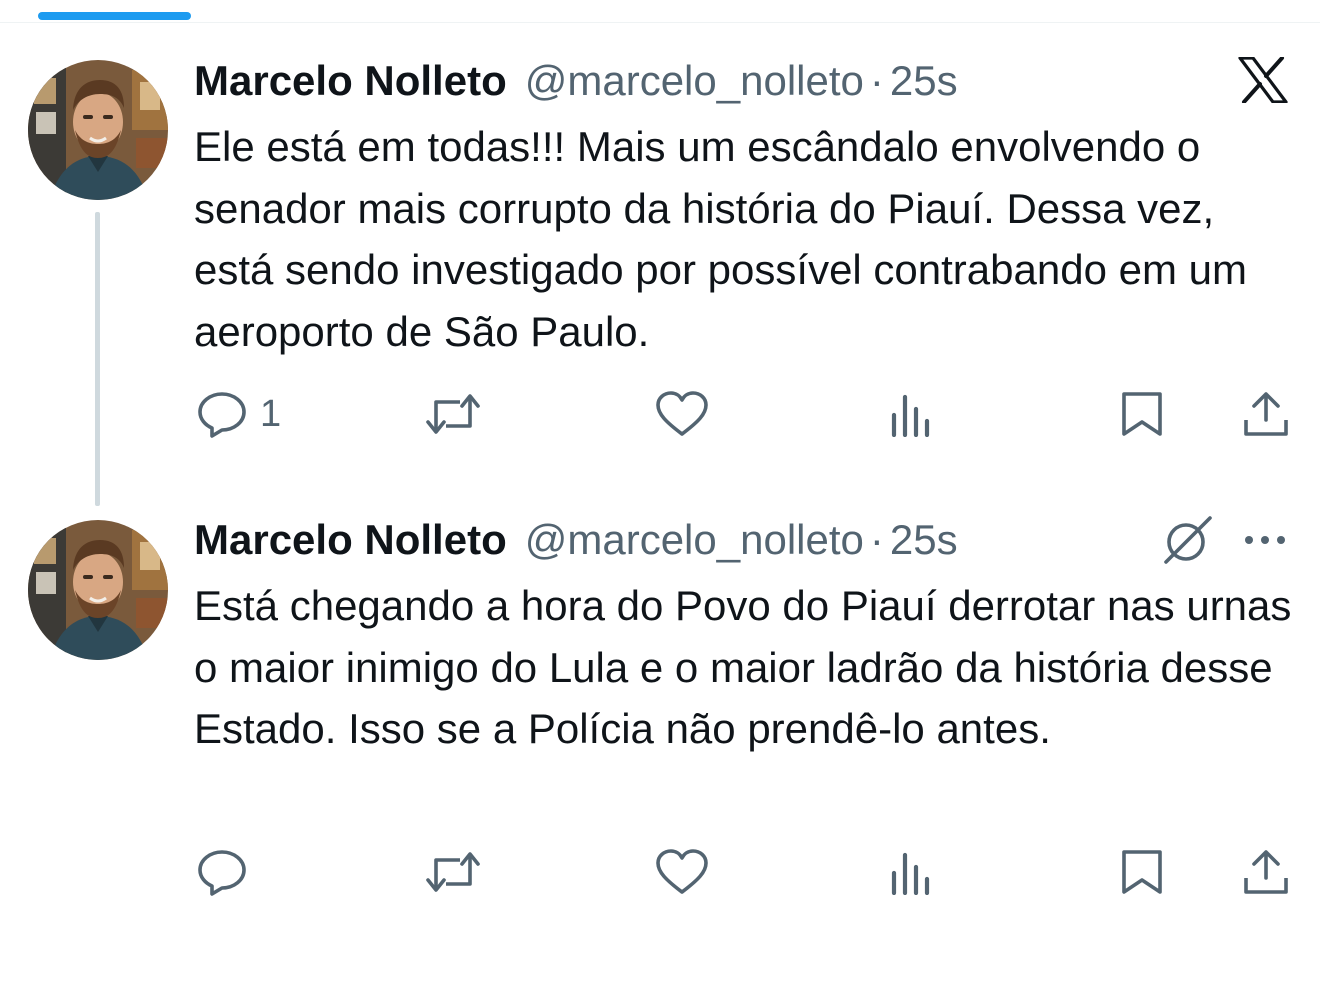 The height and width of the screenshot is (982, 1320). I want to click on x-logo-icon, so click(1263, 80).